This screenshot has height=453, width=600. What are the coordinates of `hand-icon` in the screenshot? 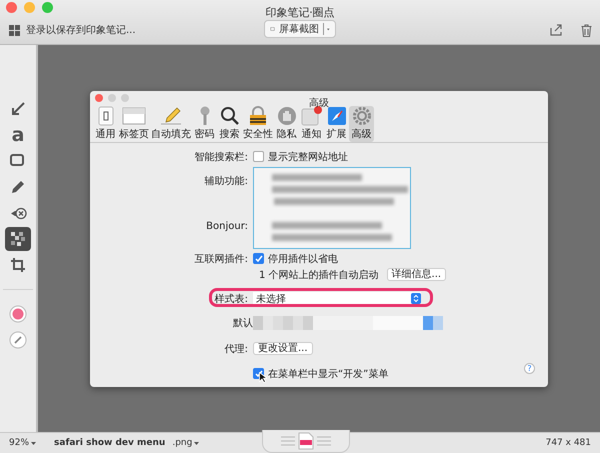 It's located at (286, 116).